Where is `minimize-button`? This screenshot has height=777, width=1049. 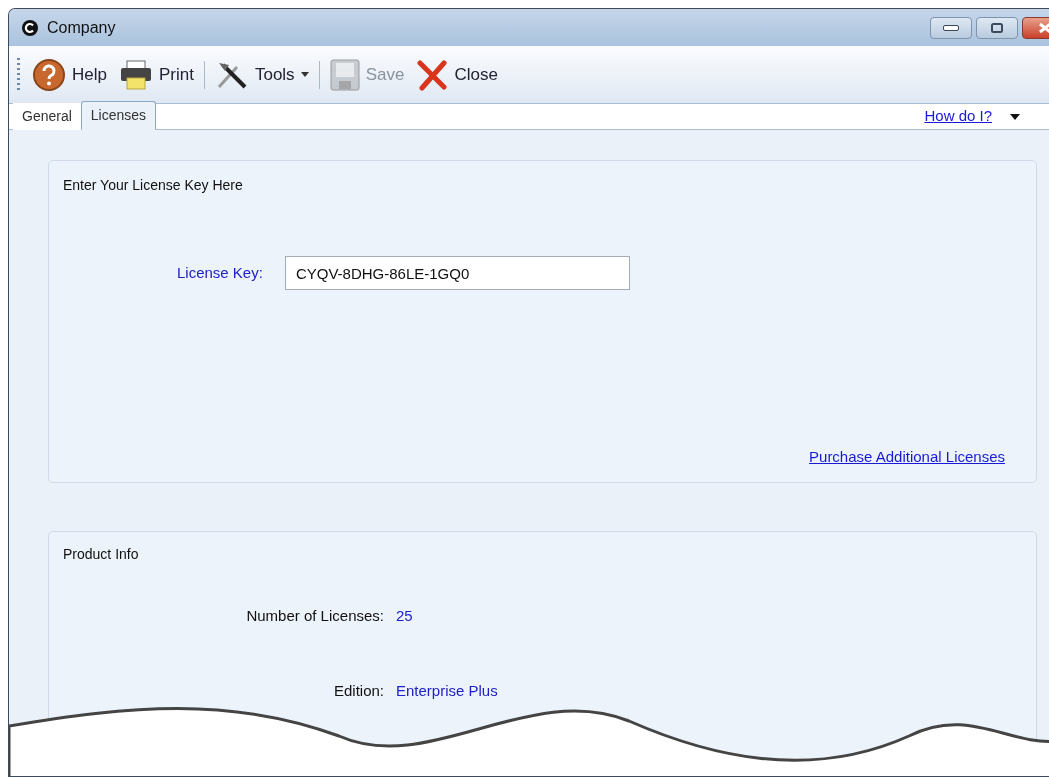
minimize-button is located at coordinates (951, 27).